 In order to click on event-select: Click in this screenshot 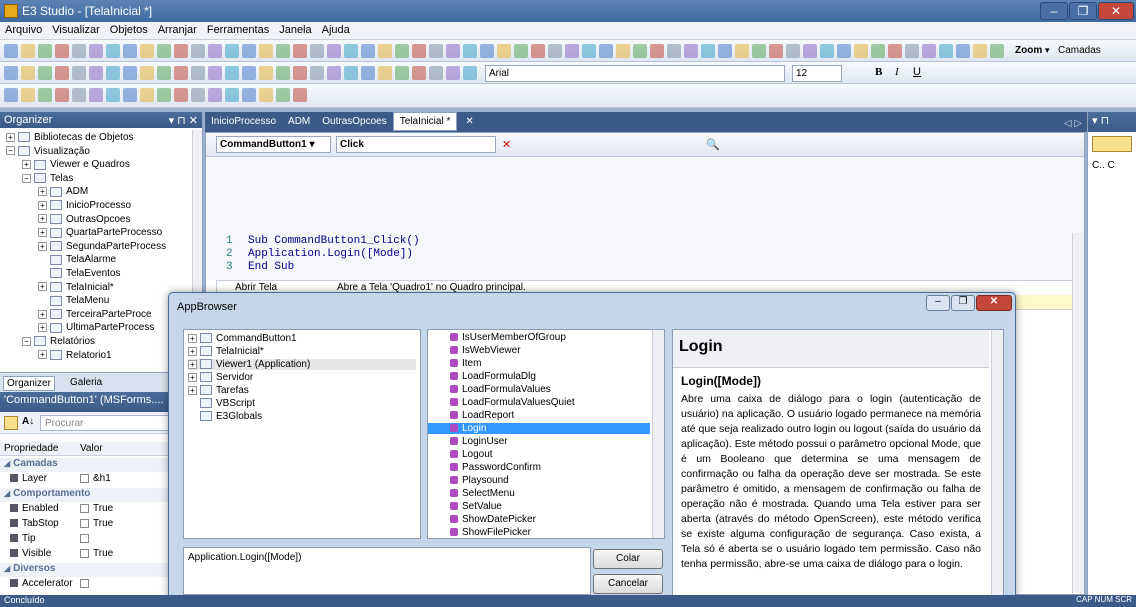, I will do `click(416, 144)`.